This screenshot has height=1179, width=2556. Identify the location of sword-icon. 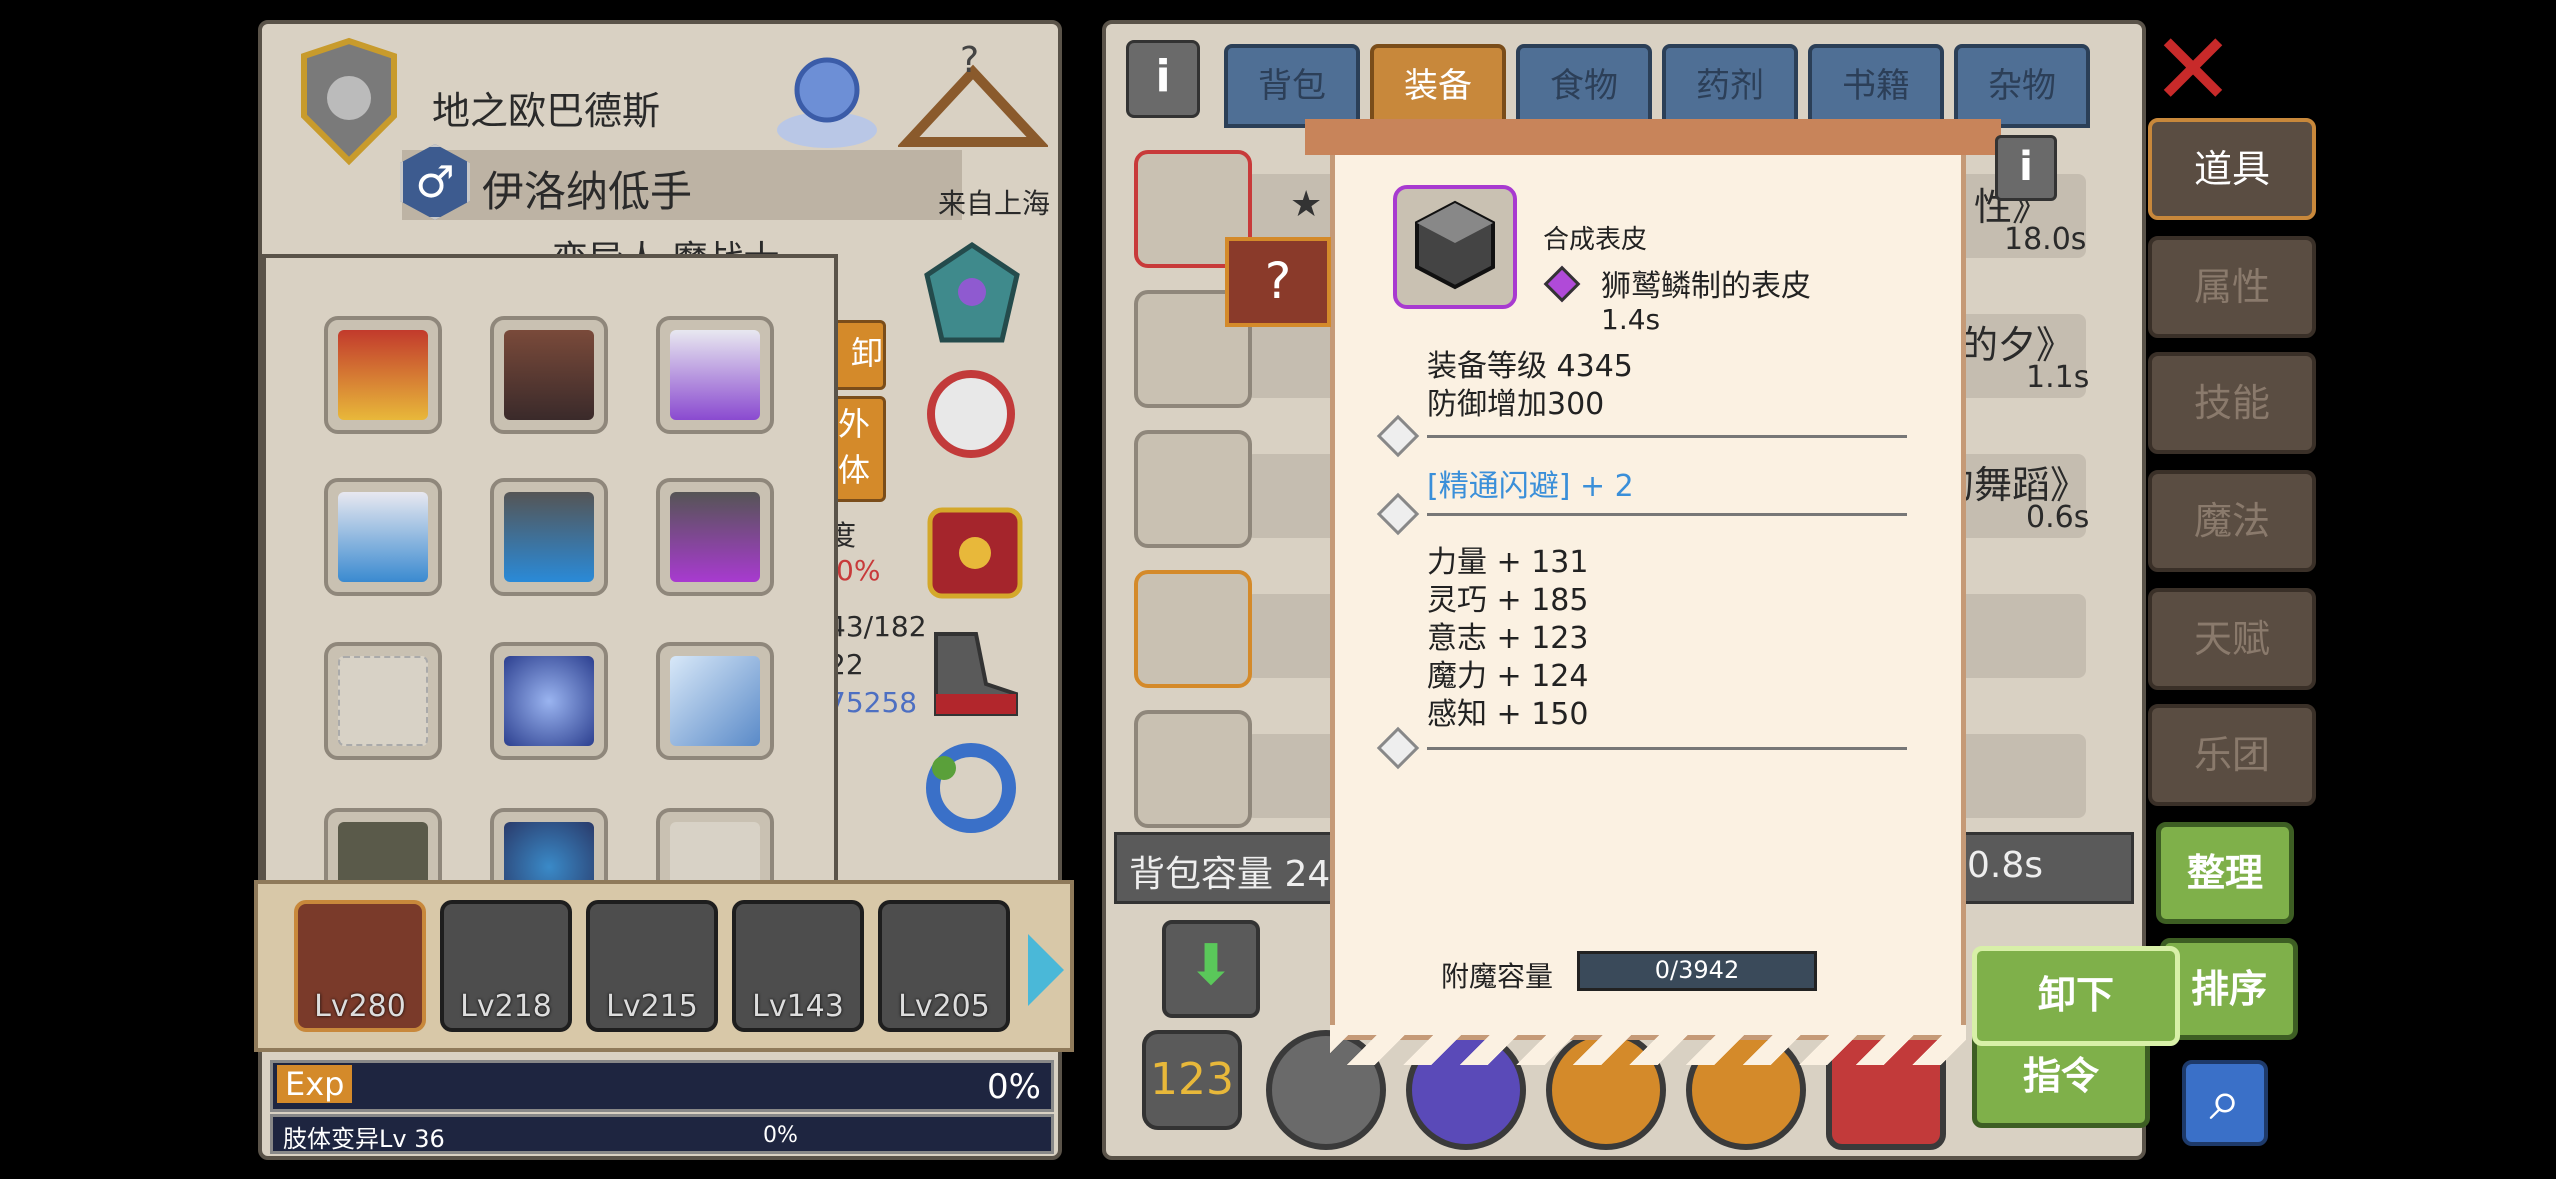
(715, 701).